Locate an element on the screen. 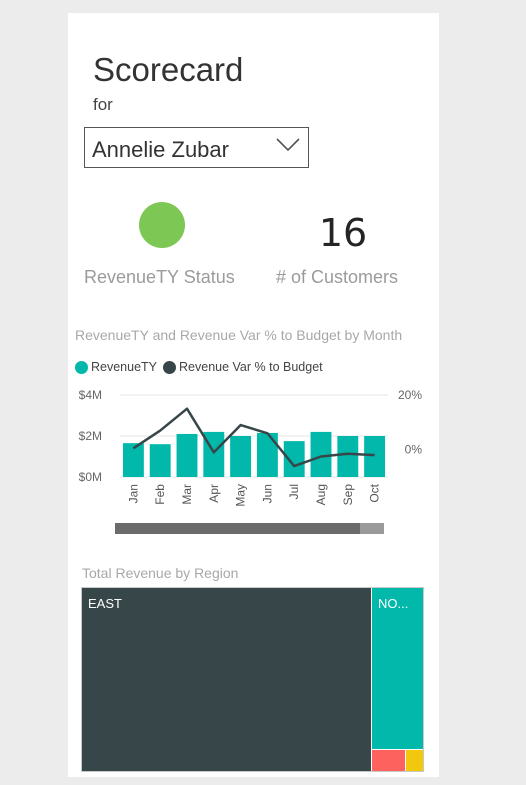 The width and height of the screenshot is (526, 785). chart-scrollbar-handle is located at coordinates (372, 528).